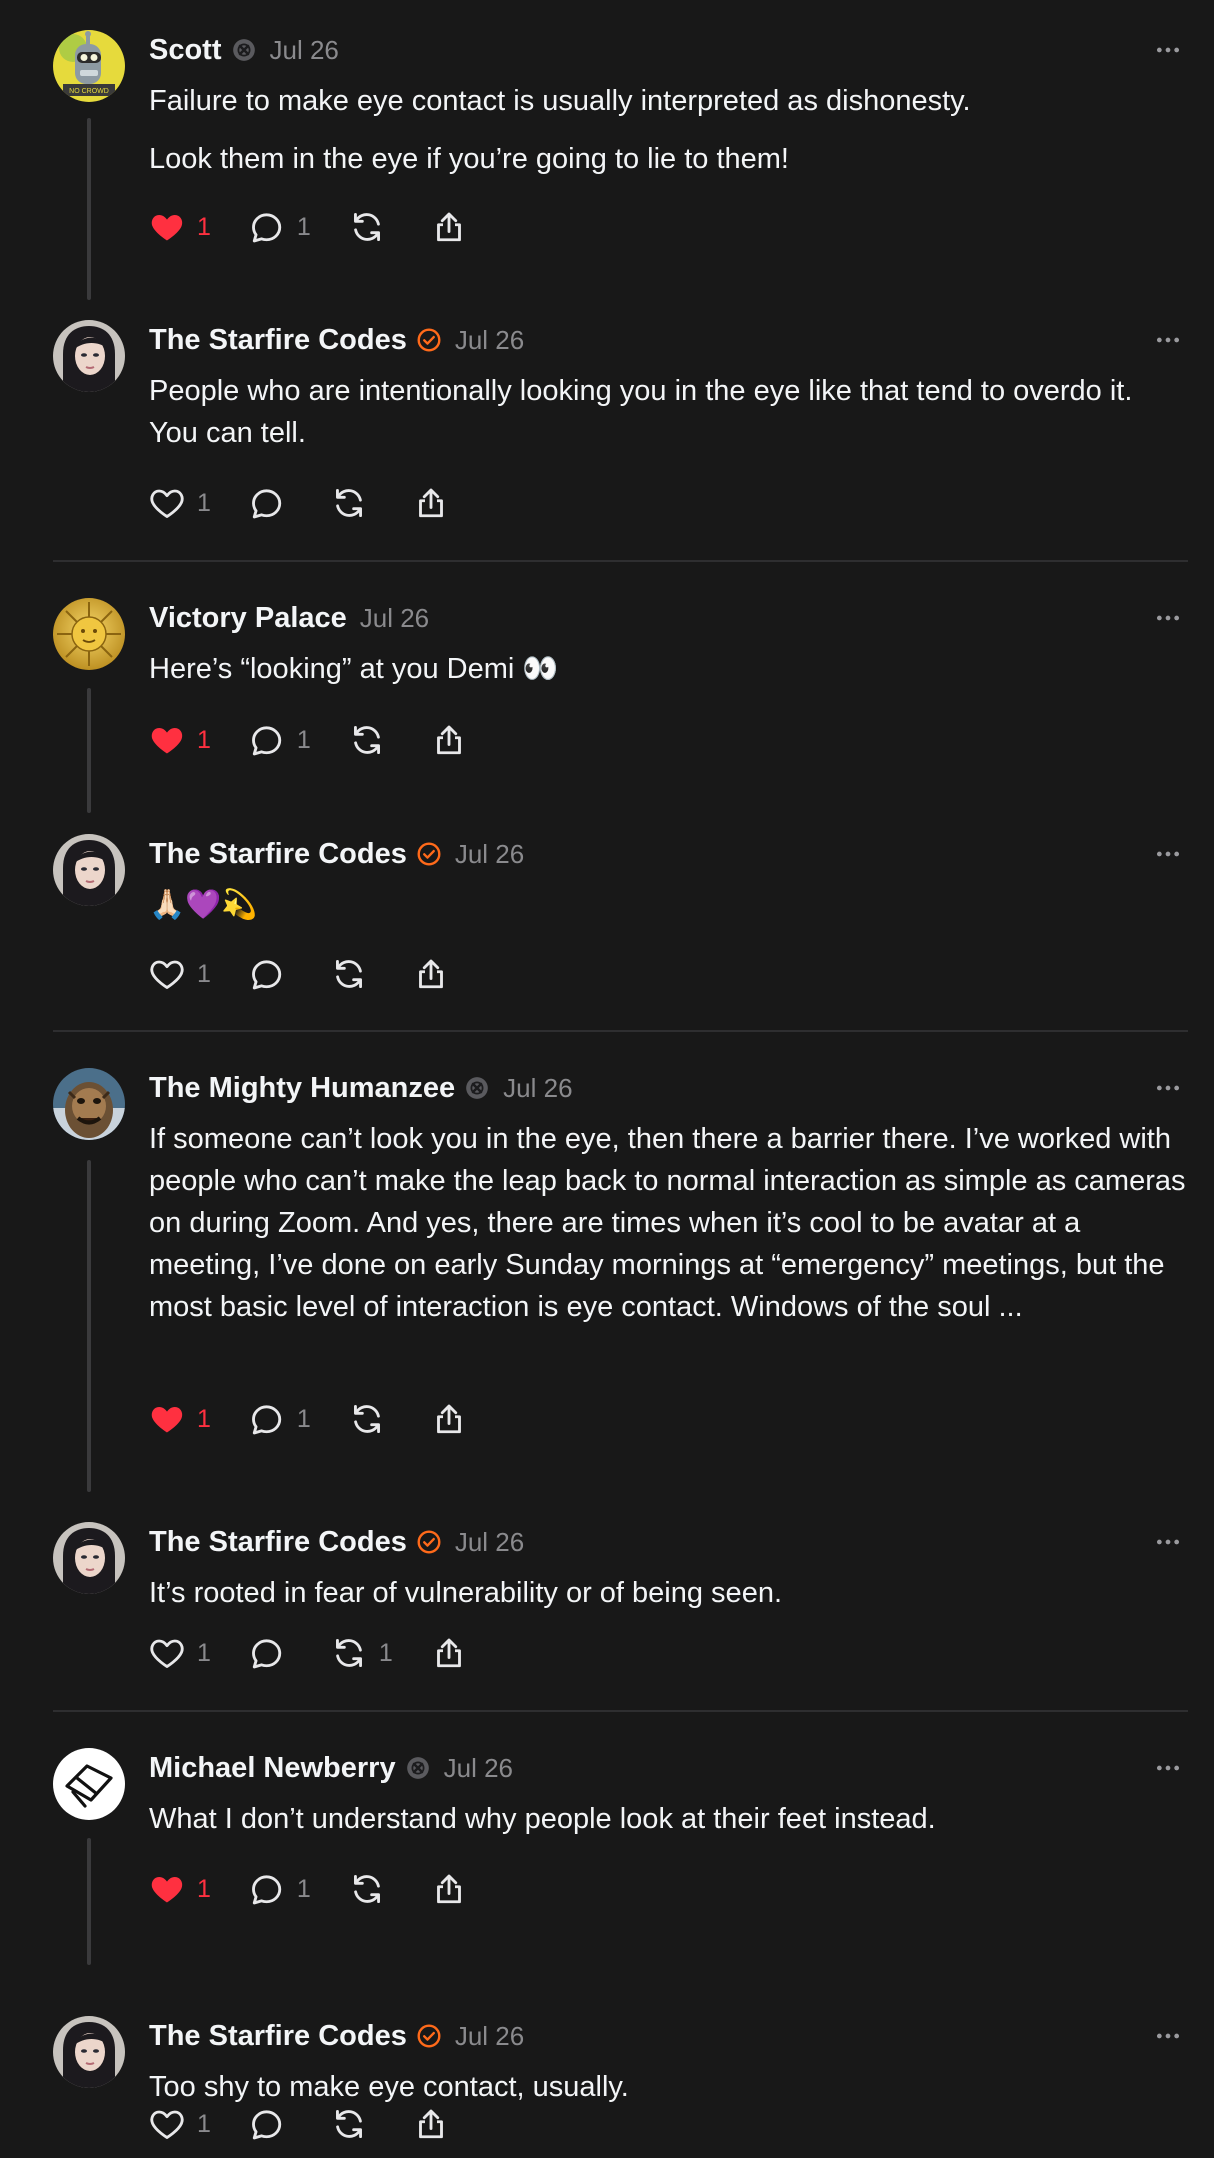 This screenshot has width=1214, height=2158. I want to click on post-paragraph: Here’s “looking” at you Demi 👀, so click(354, 669).